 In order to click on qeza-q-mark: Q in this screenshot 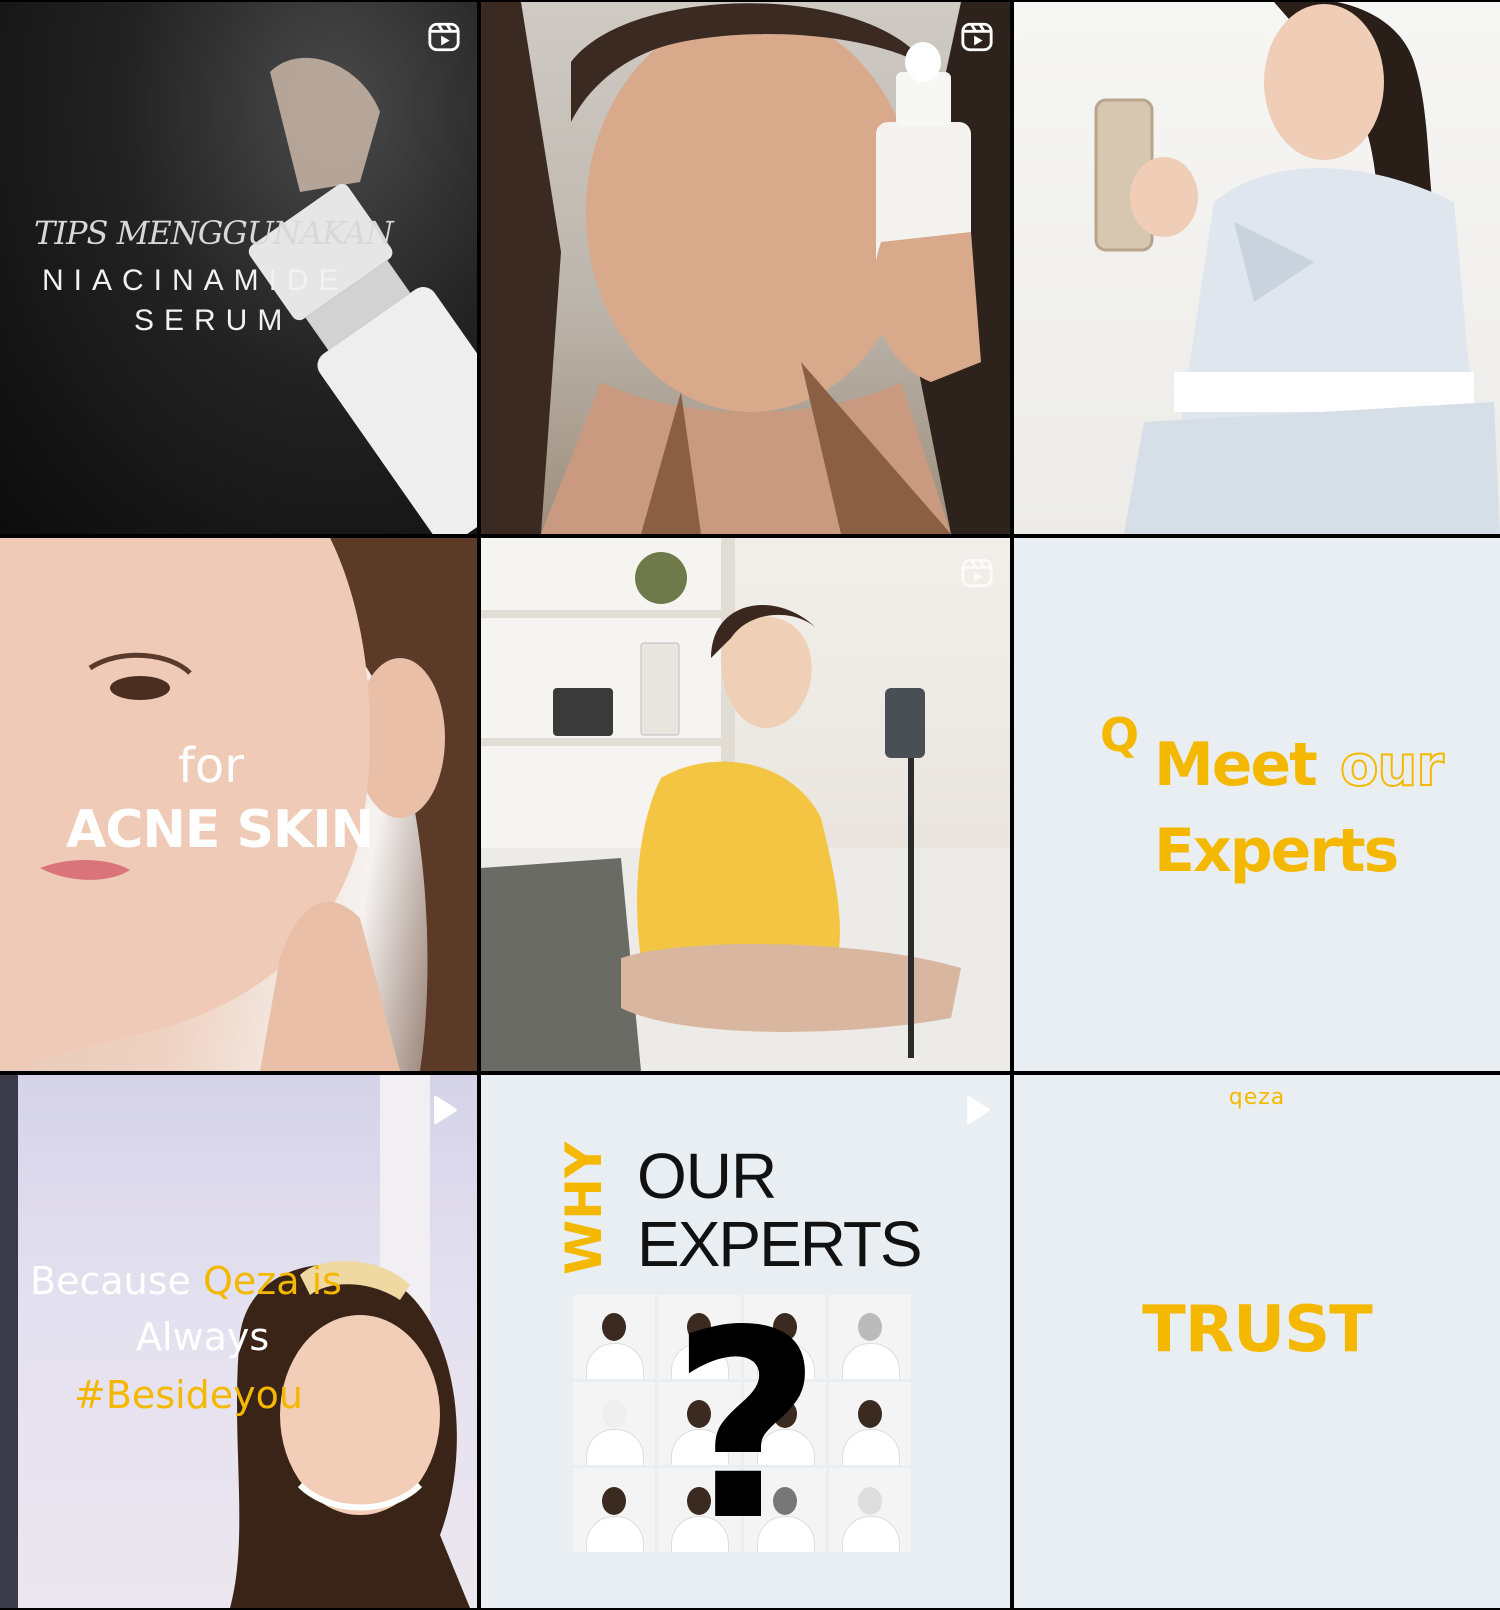, I will do `click(1120, 735)`.